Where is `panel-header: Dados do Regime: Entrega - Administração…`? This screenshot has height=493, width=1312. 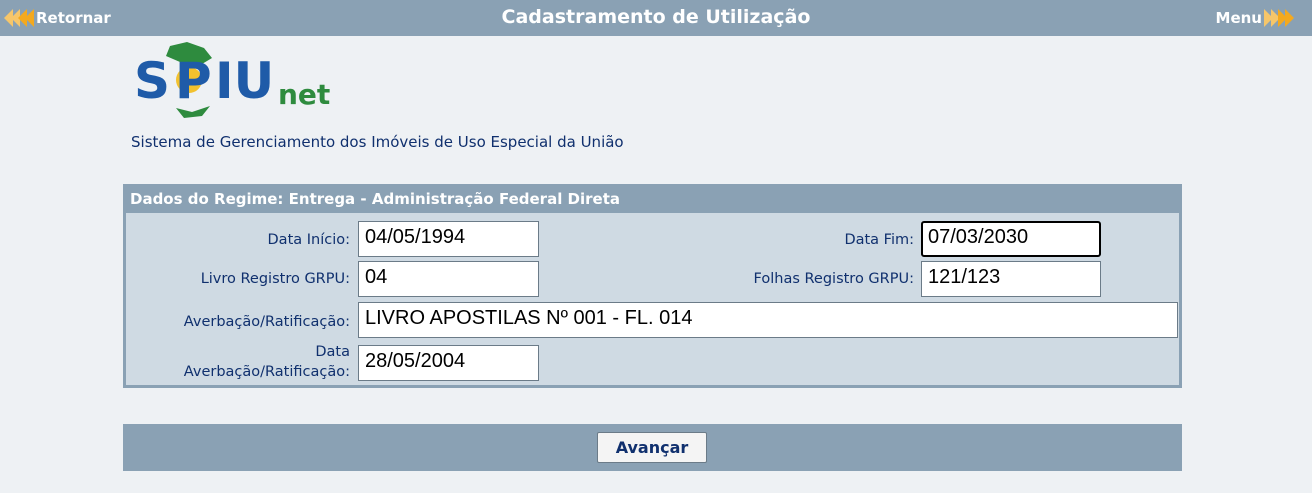 panel-header: Dados do Regime: Entrega - Administração… is located at coordinates (652, 200).